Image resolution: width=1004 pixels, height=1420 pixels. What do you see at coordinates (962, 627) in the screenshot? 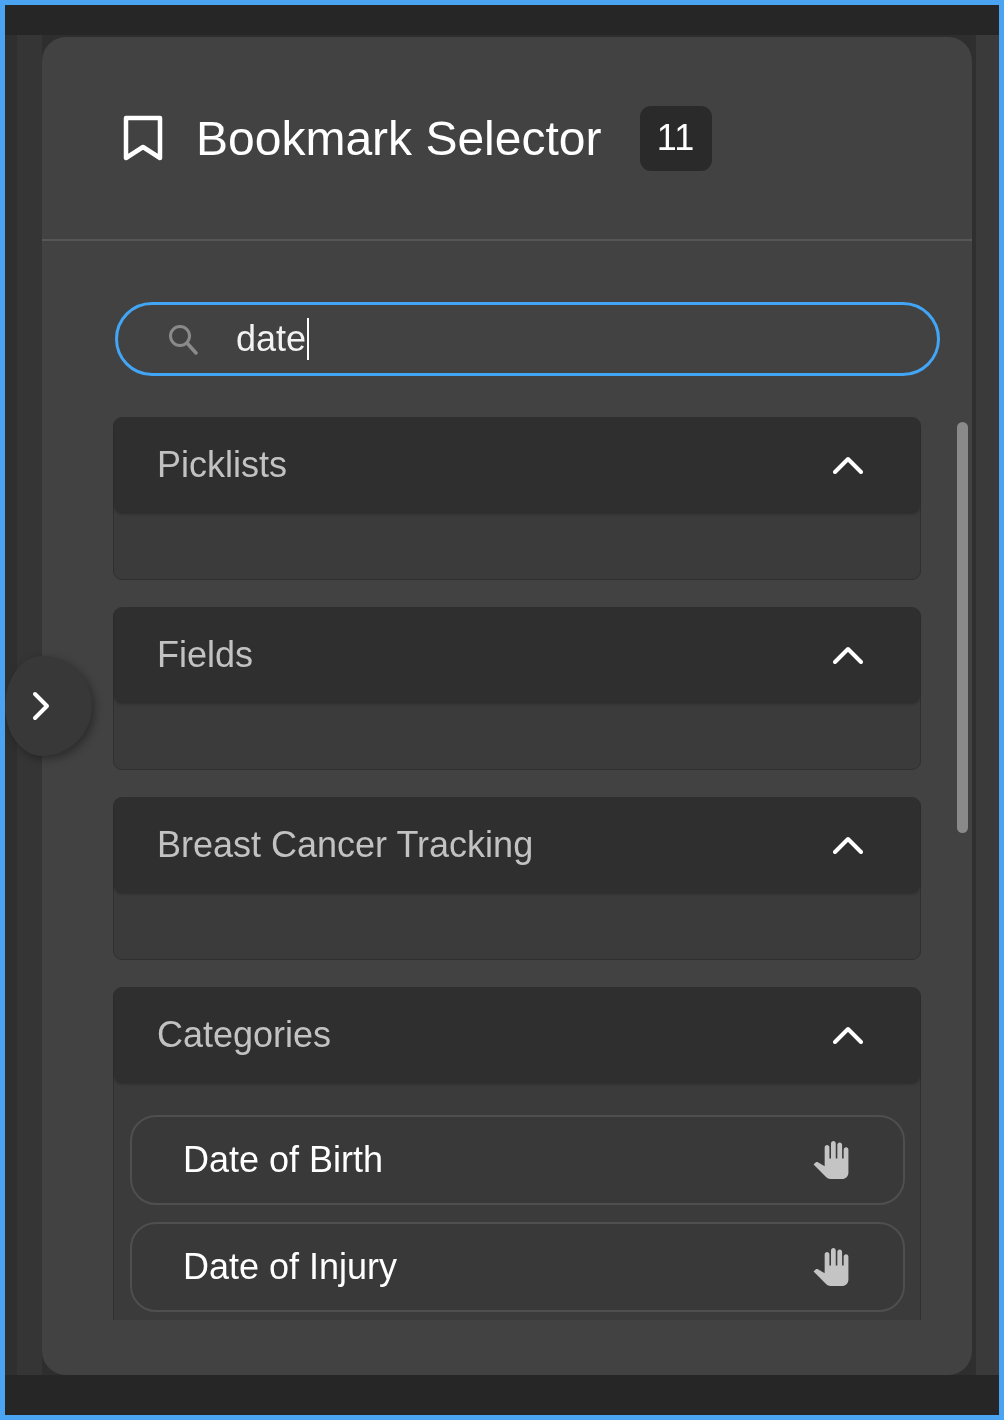
I see `scrollbar-thumb` at bounding box center [962, 627].